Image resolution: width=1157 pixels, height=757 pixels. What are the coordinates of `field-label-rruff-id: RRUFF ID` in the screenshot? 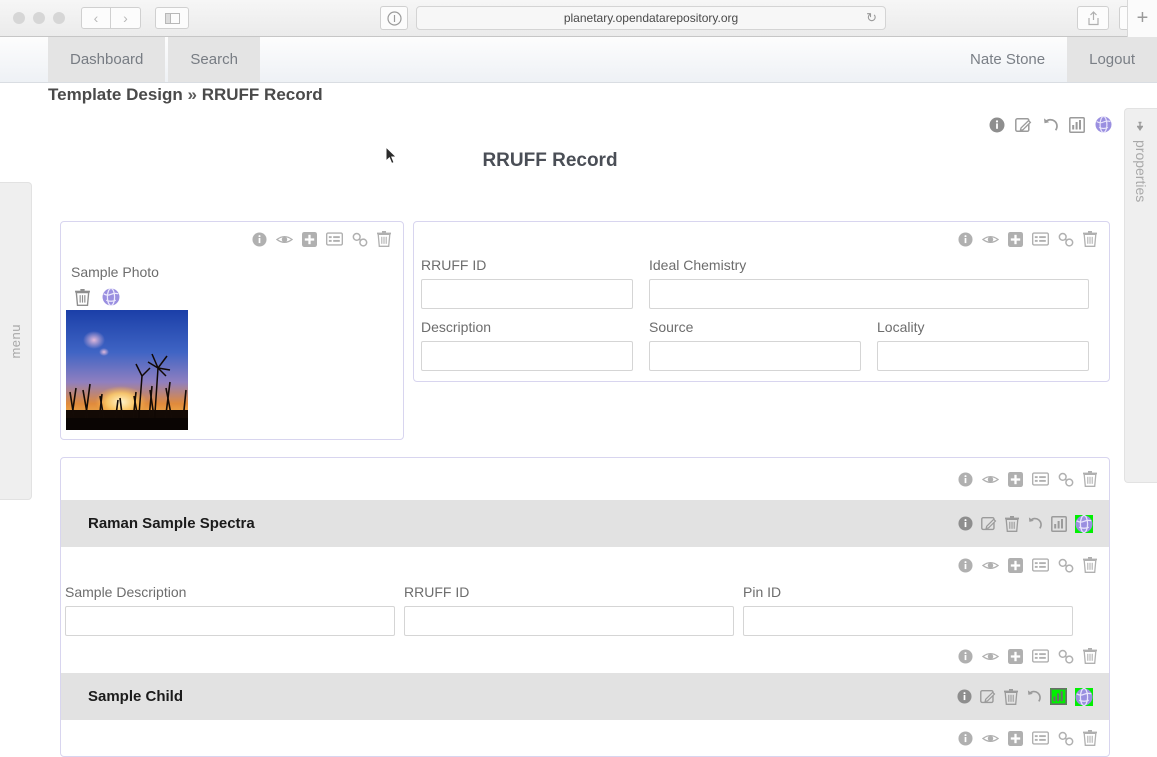 It's located at (454, 265).